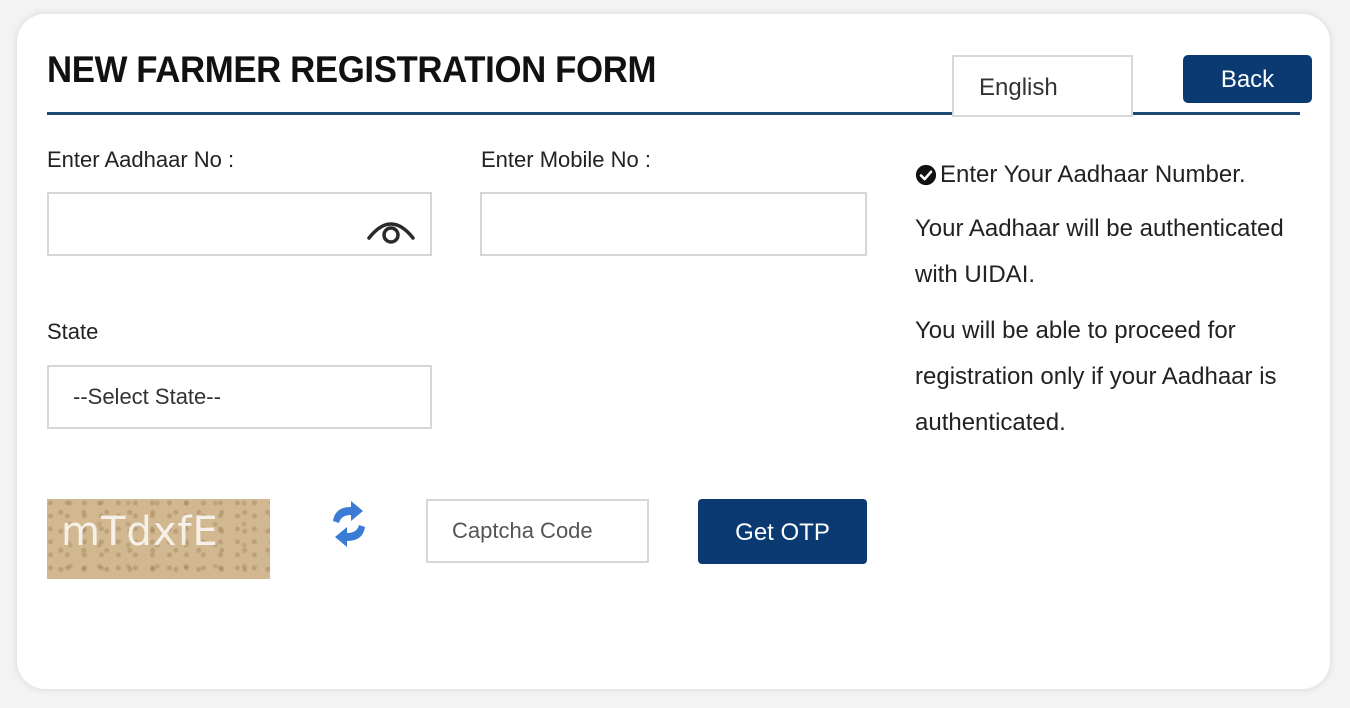 Image resolution: width=1350 pixels, height=708 pixels. What do you see at coordinates (566, 159) in the screenshot?
I see `mobile-label: Enter Mobile No :` at bounding box center [566, 159].